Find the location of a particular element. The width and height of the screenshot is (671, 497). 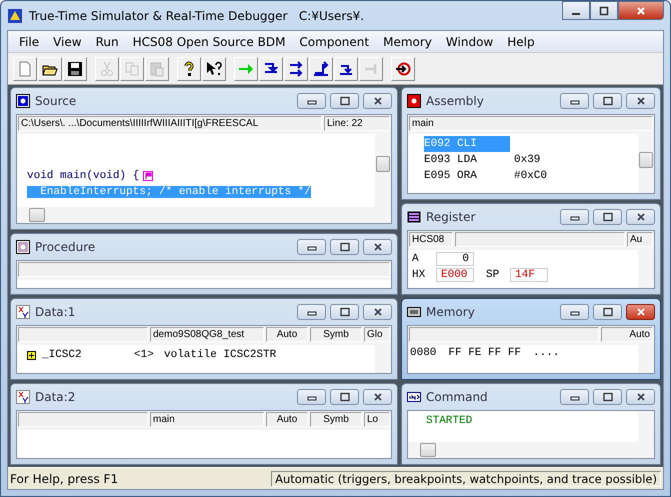

menu-item: Help is located at coordinates (521, 41).